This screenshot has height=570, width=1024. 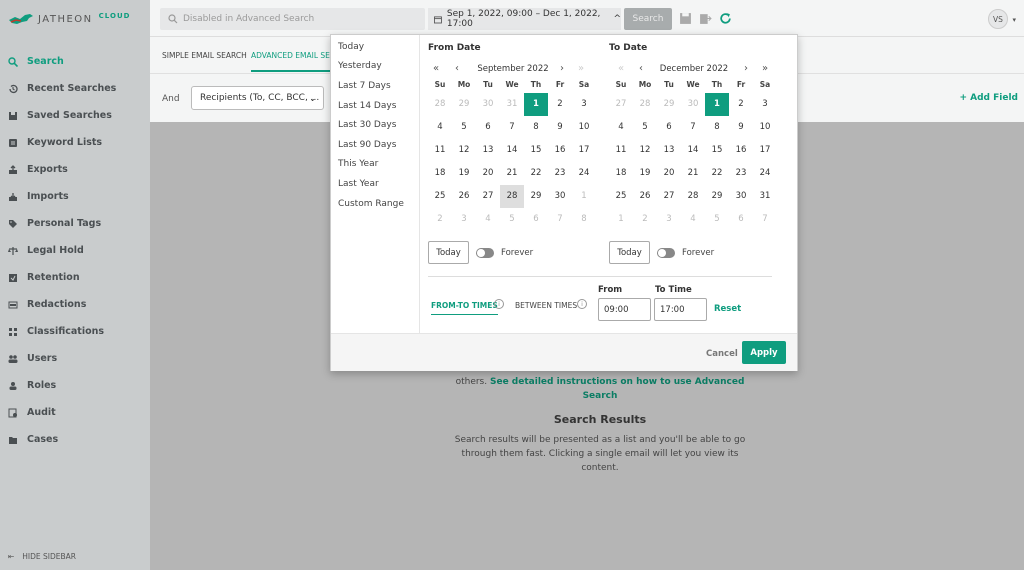 I want to click on add-field-button: + Add Field, so click(x=988, y=98).